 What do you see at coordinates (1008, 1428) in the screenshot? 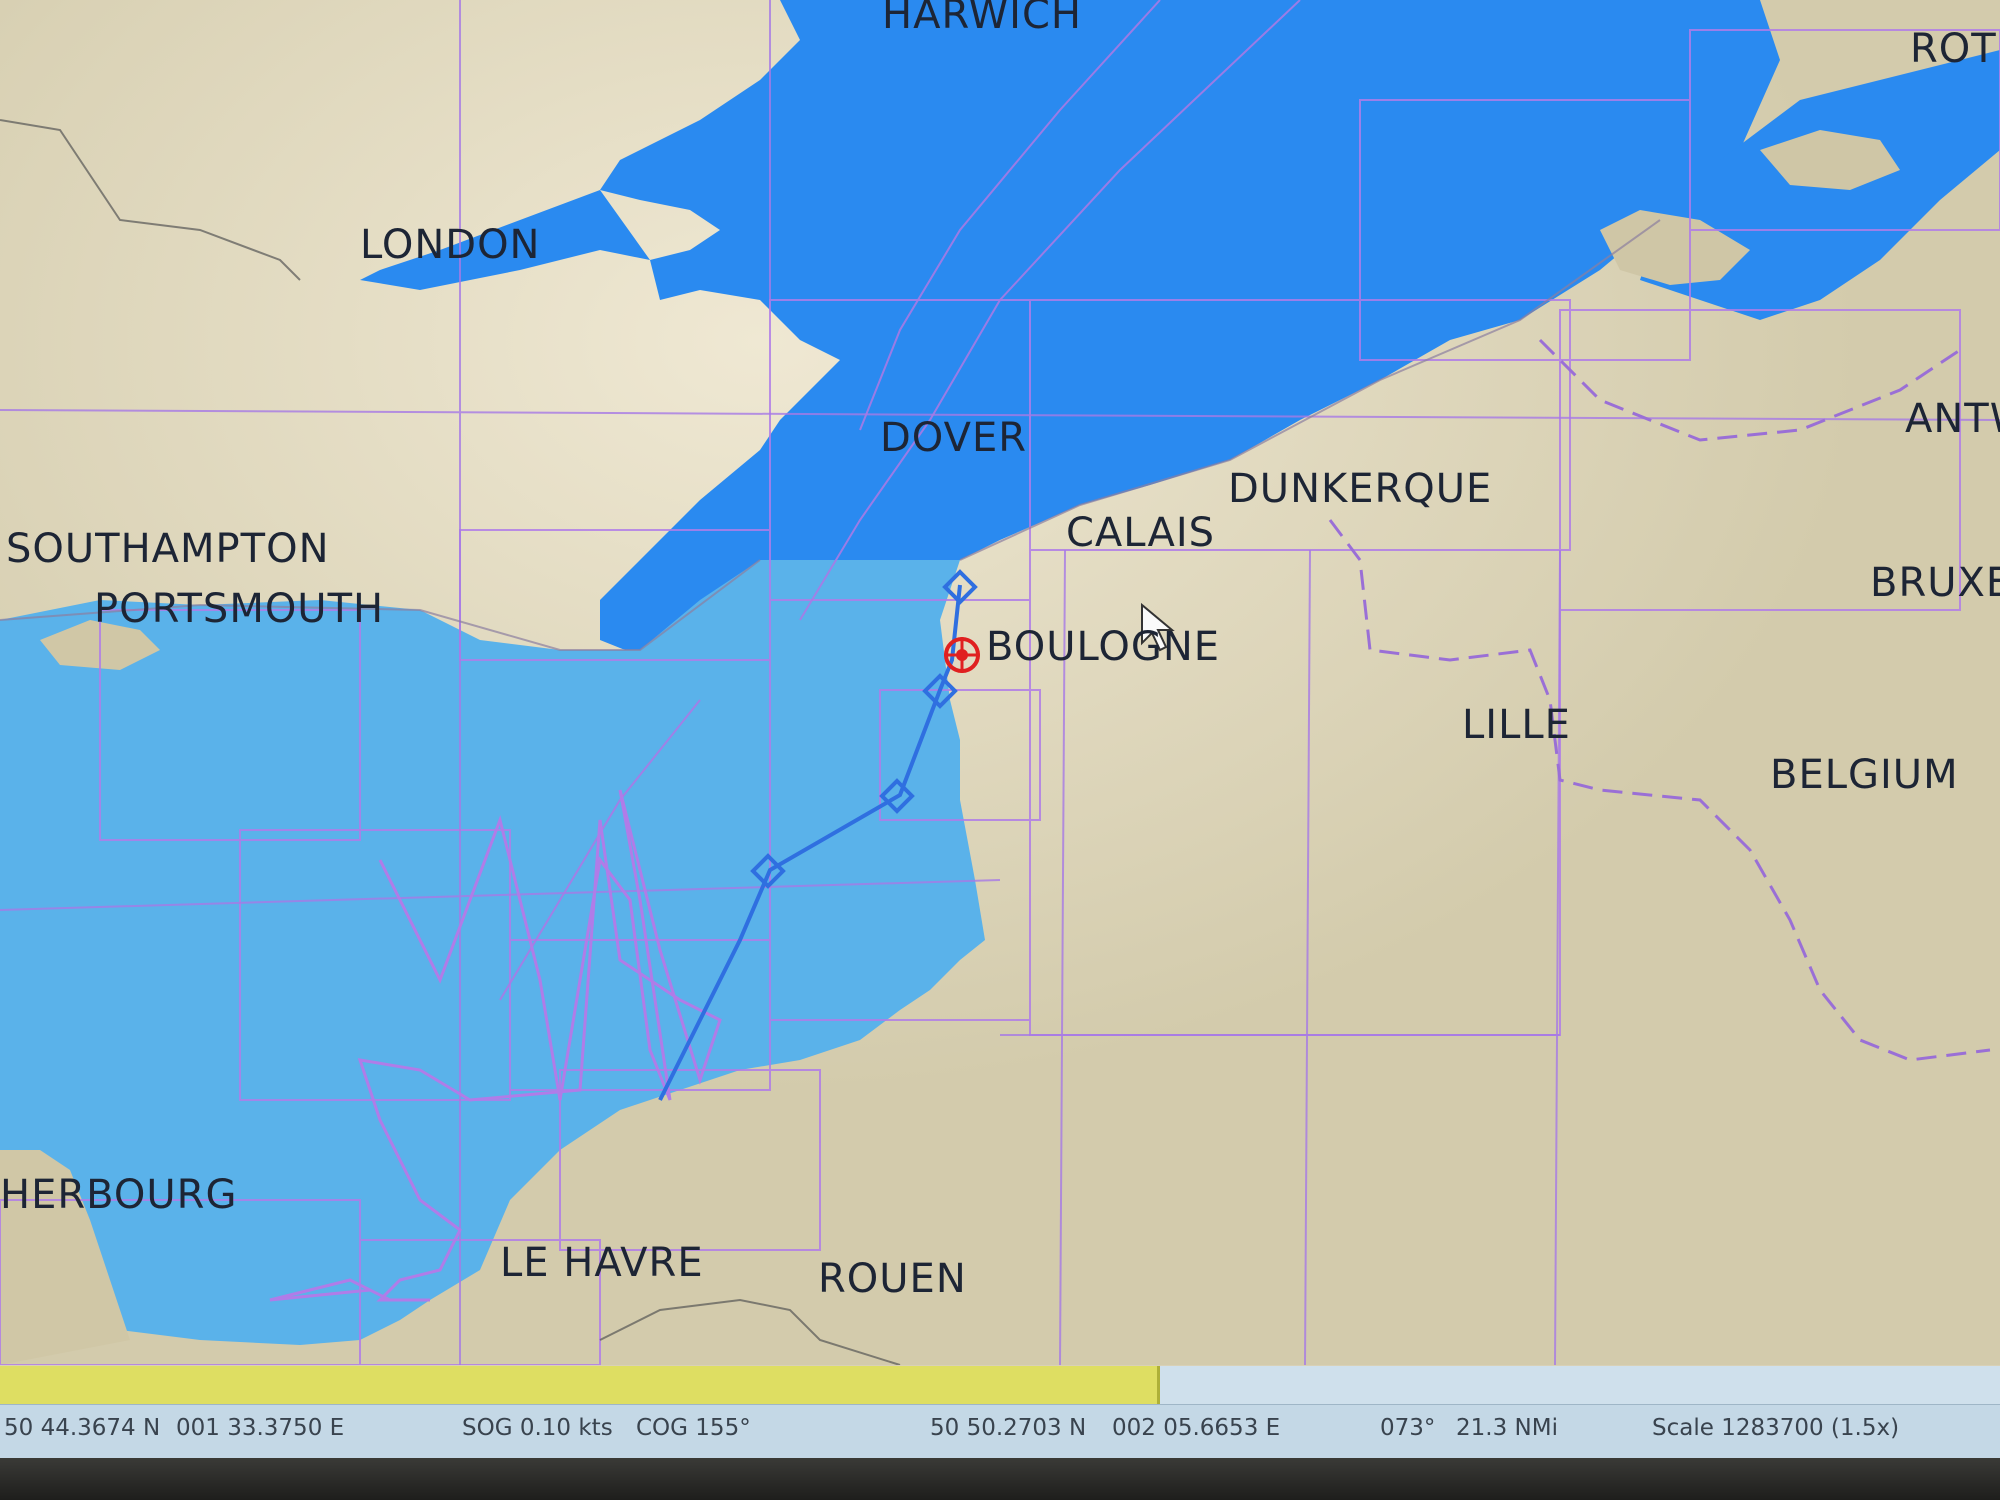
I see `boat-latitude: 50 50.2703 N` at bounding box center [1008, 1428].